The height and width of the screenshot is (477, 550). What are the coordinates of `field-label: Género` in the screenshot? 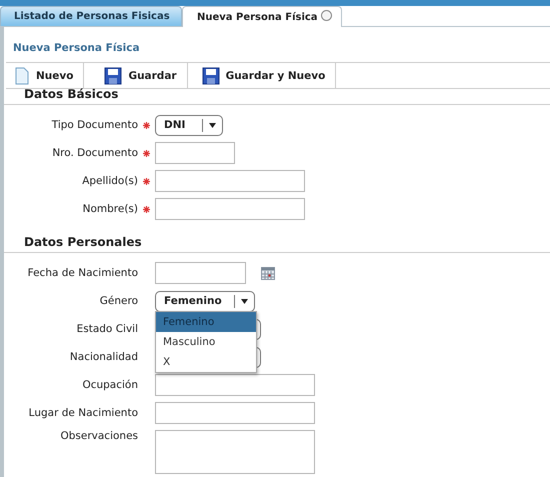 It's located at (118, 301).